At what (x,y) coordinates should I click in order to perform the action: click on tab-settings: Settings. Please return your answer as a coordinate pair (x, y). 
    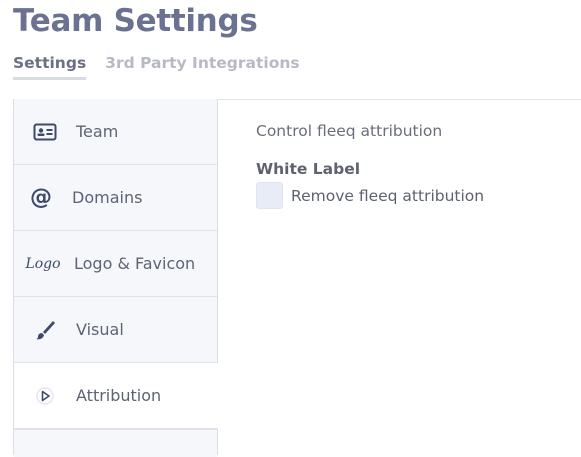
    Looking at the image, I should click on (50, 67).